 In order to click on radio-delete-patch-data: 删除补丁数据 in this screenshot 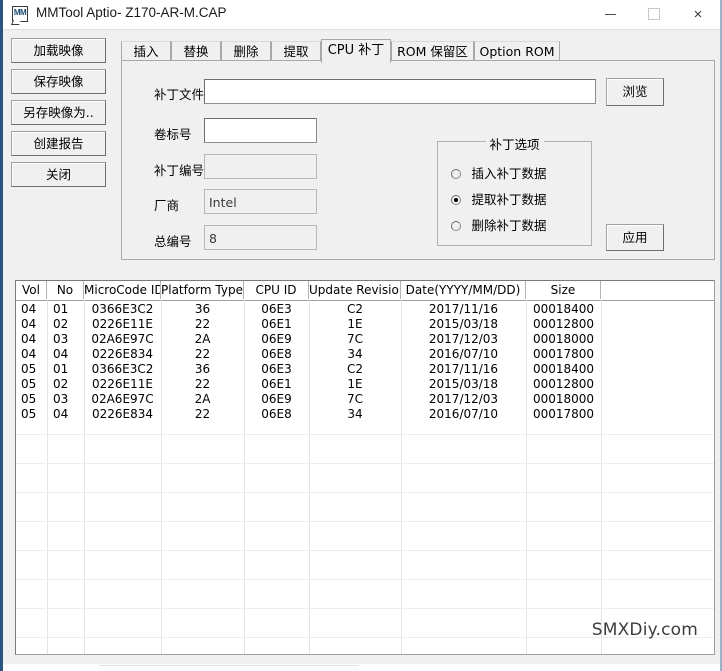, I will do `click(498, 224)`.